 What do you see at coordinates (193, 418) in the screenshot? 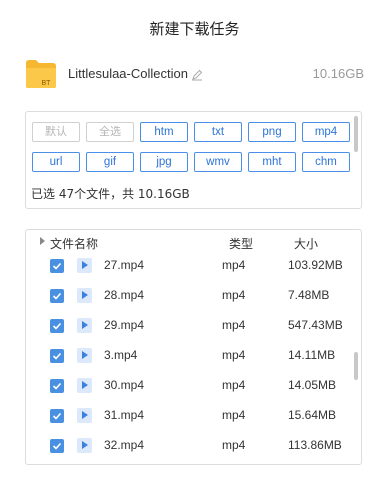
I see `table-row: 31.mp4 mp4 15.64MB` at bounding box center [193, 418].